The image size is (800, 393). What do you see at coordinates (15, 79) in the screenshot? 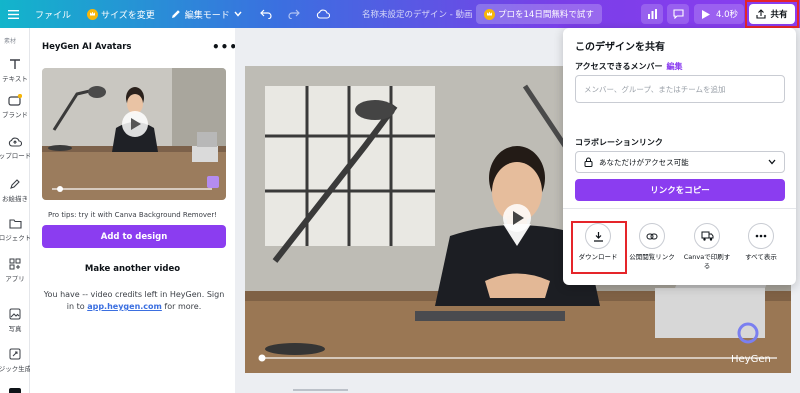
I see `rail-label: テキスト` at bounding box center [15, 79].